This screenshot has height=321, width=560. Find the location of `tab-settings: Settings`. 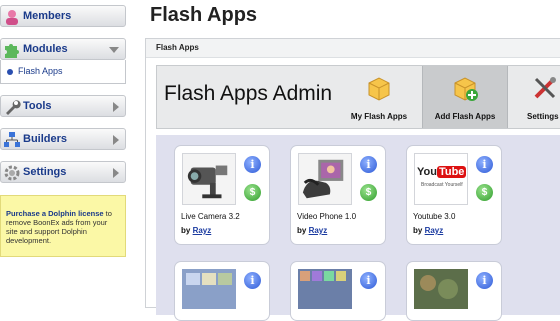

tab-settings: Settings is located at coordinates (533, 97).